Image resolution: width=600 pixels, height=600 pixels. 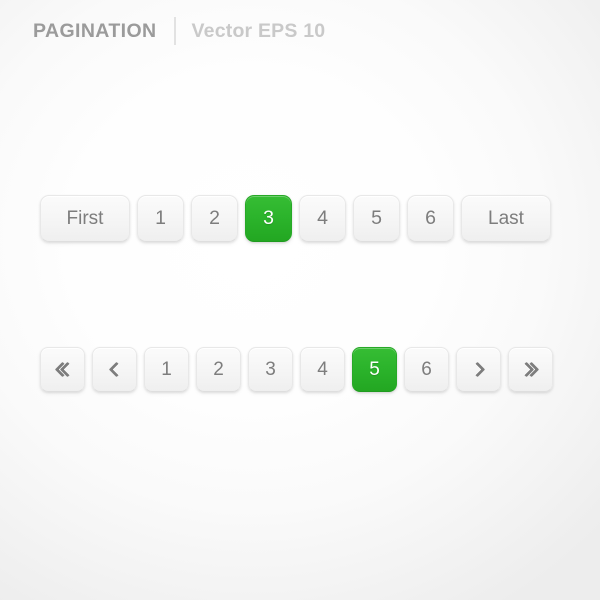 I want to click on pagination-chevron-left-button, so click(x=114, y=369).